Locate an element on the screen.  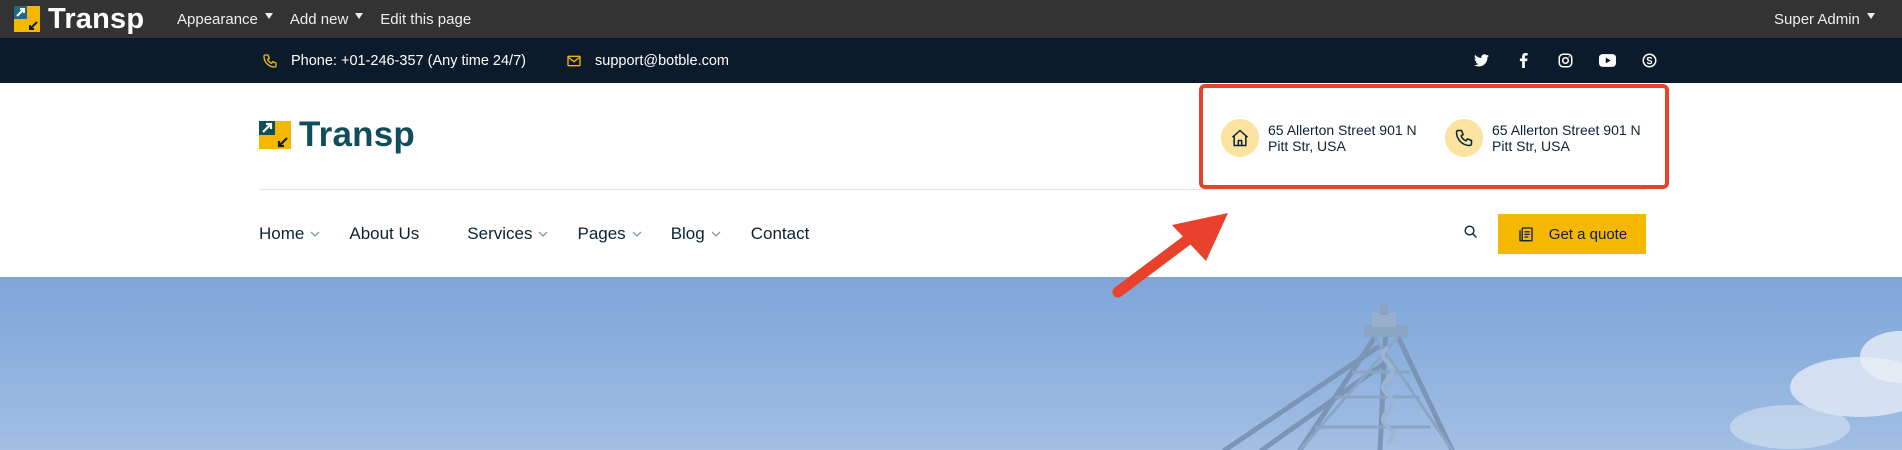
header-divider is located at coordinates (952, 189).